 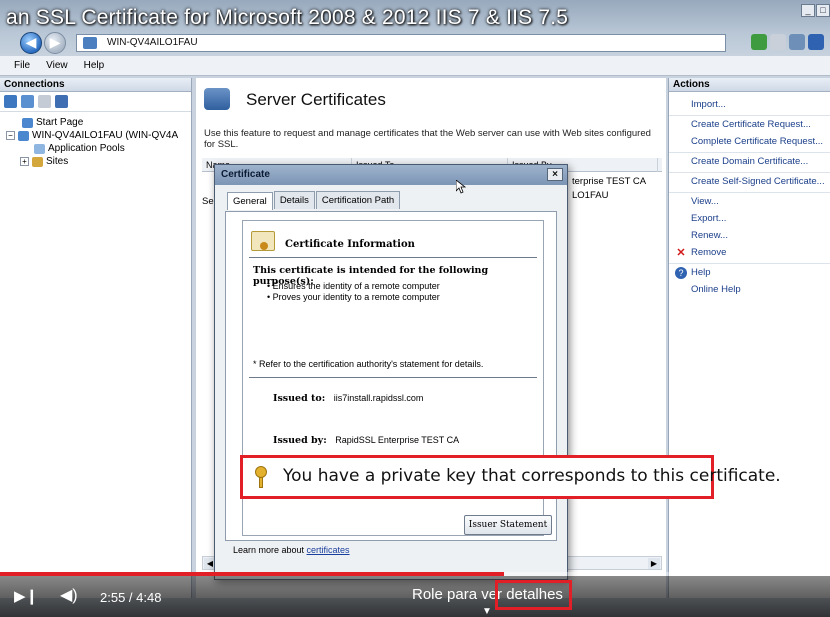 What do you see at coordinates (378, 398) in the screenshot?
I see `issued-to-value: iis7install.rapidssl.com` at bounding box center [378, 398].